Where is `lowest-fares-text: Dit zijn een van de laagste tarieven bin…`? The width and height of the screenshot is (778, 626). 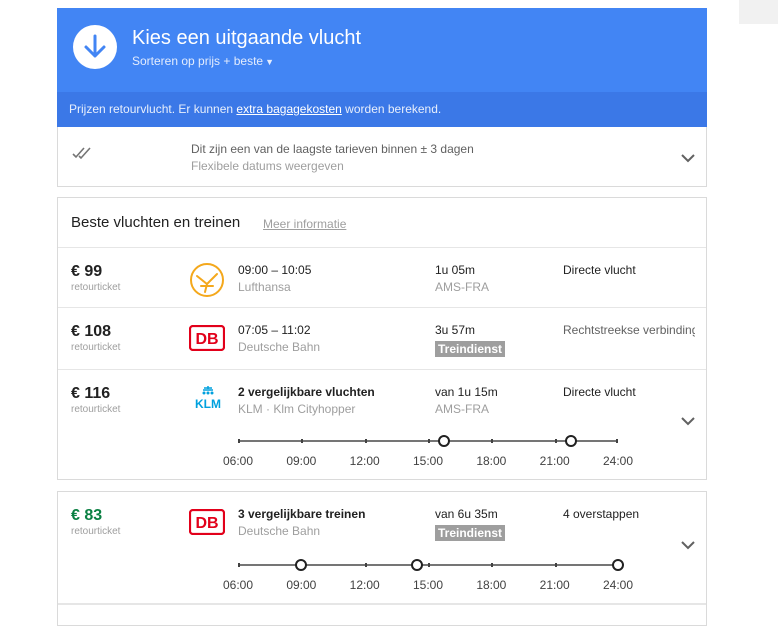
lowest-fares-text: Dit zijn een van de laagste tarieven bin… is located at coordinates (332, 149).